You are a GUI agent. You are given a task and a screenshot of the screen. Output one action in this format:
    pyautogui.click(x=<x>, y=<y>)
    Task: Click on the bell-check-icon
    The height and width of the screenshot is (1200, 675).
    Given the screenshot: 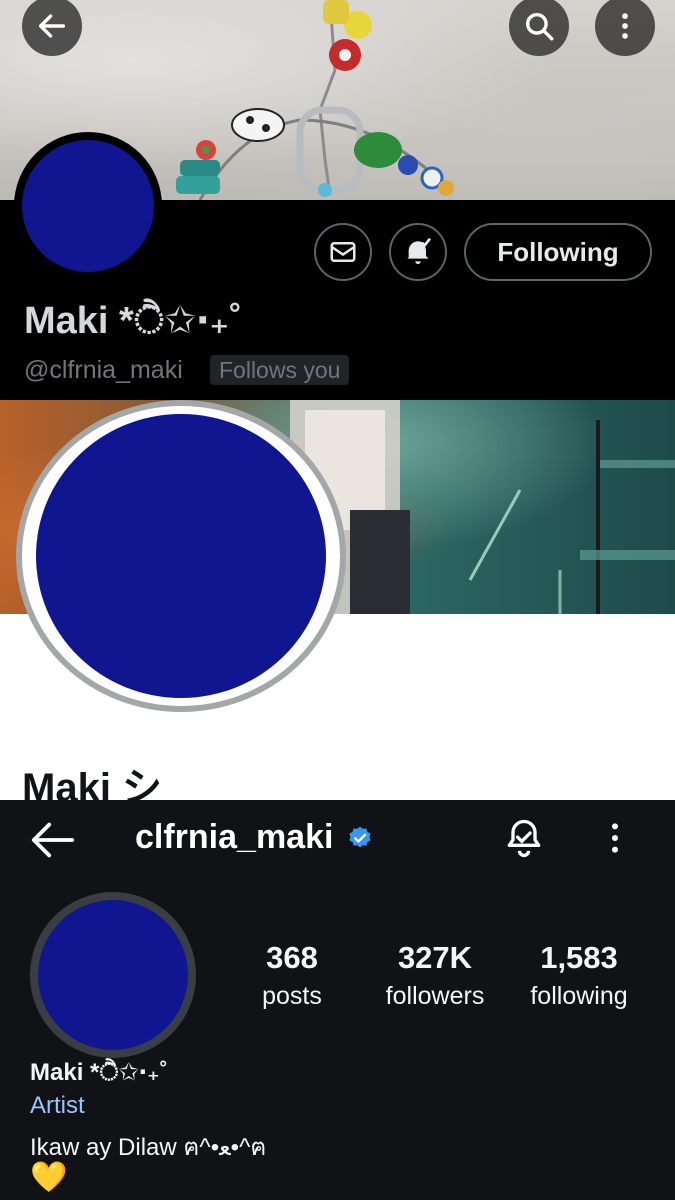 What is the action you would take?
    pyautogui.click(x=419, y=250)
    